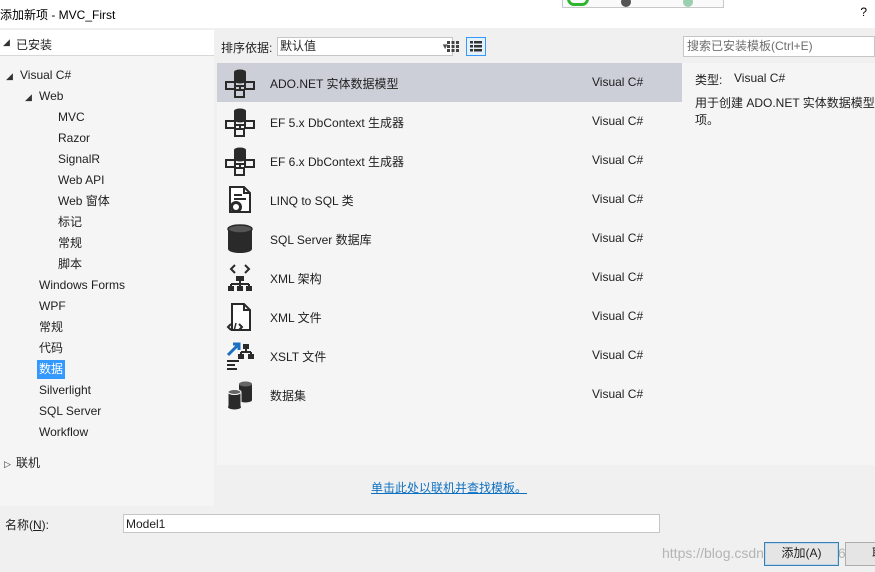 This screenshot has width=875, height=572. Describe the element at coordinates (247, 48) in the screenshot. I see `sort-label: 排序依据:` at that location.